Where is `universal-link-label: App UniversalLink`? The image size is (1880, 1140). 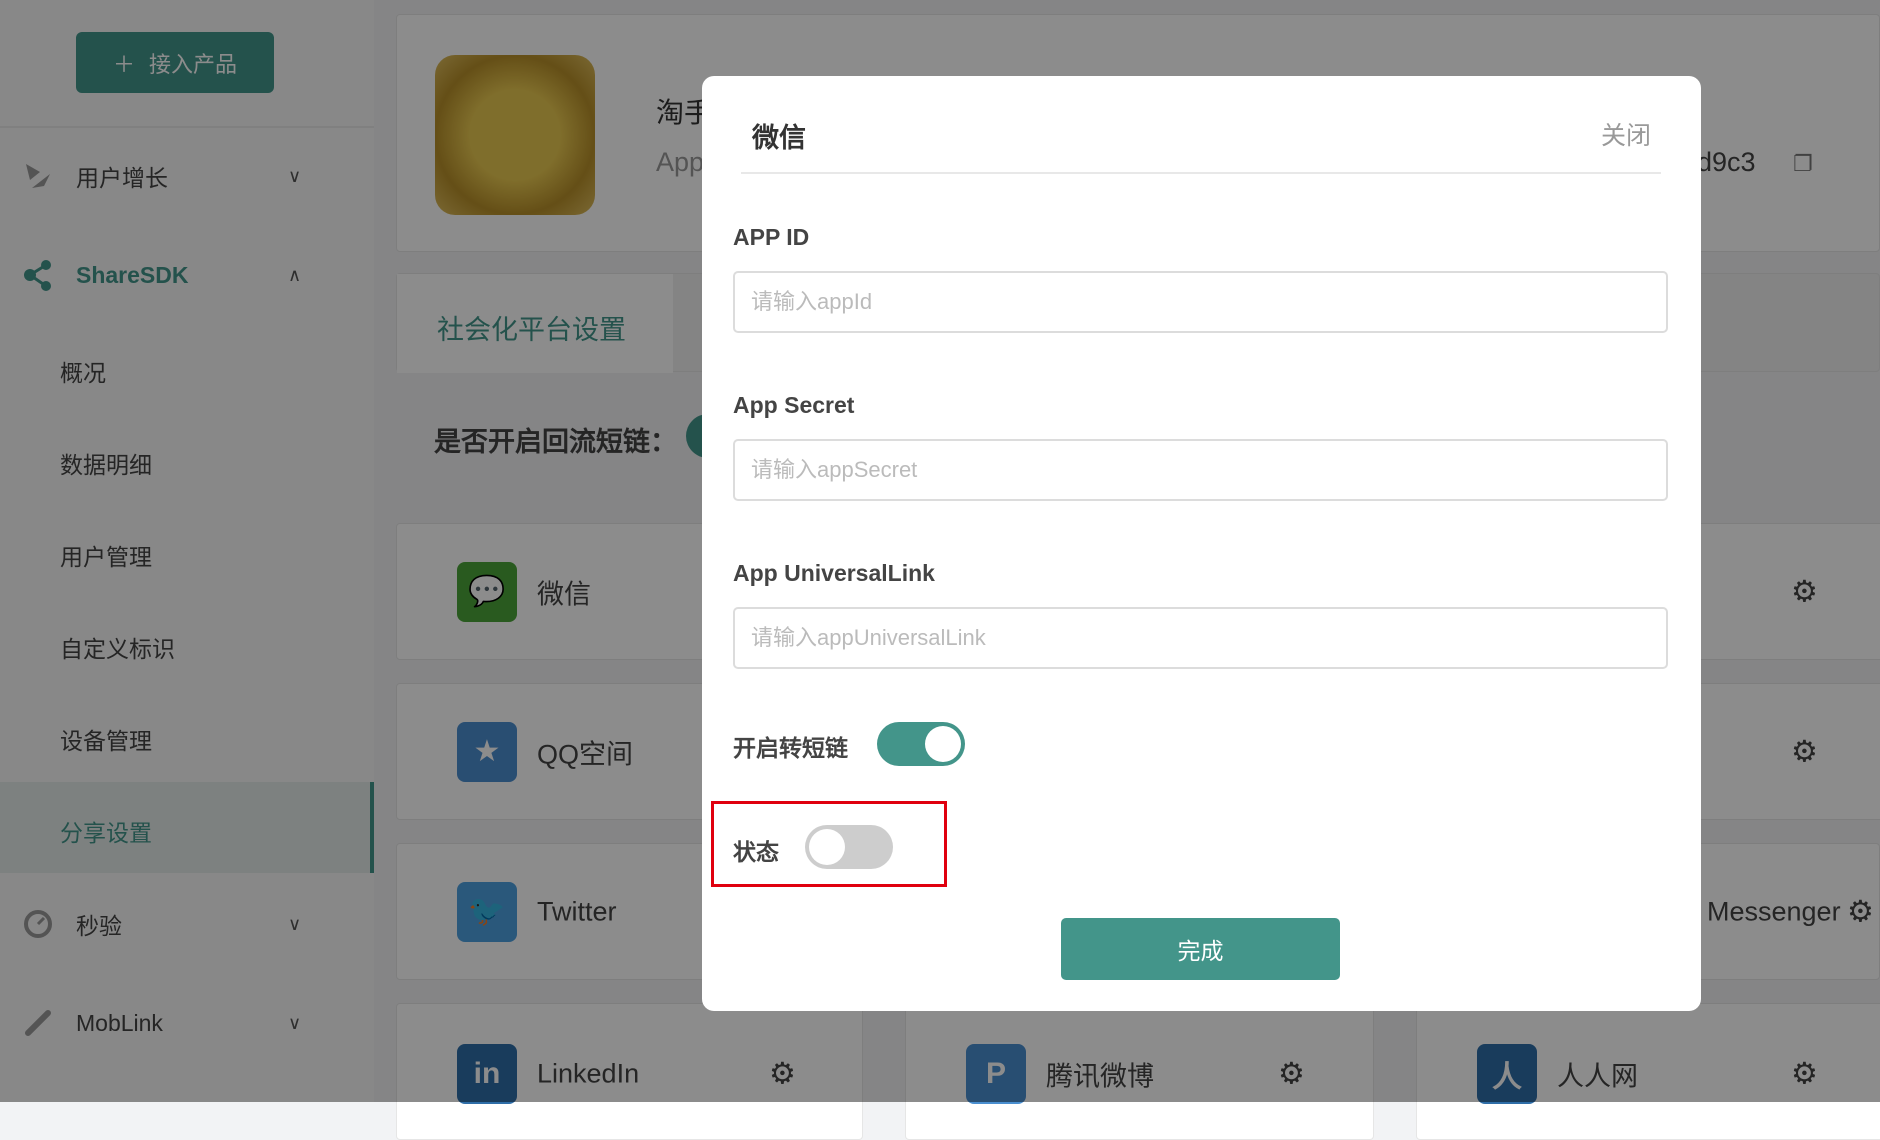
universal-link-label: App UniversalLink is located at coordinates (834, 573).